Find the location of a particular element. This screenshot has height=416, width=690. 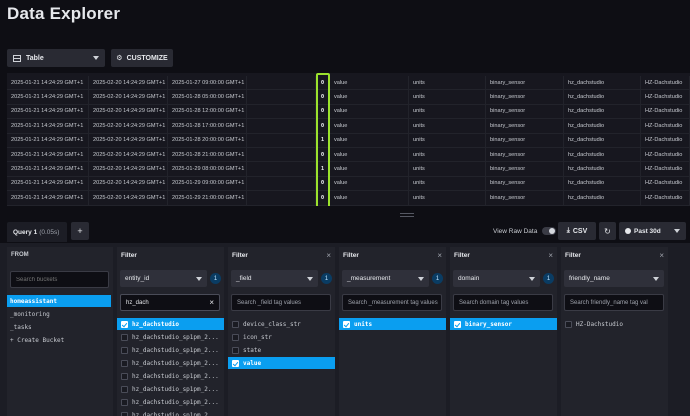

tag-value-item: hz_dachstudio is located at coordinates (170, 324).